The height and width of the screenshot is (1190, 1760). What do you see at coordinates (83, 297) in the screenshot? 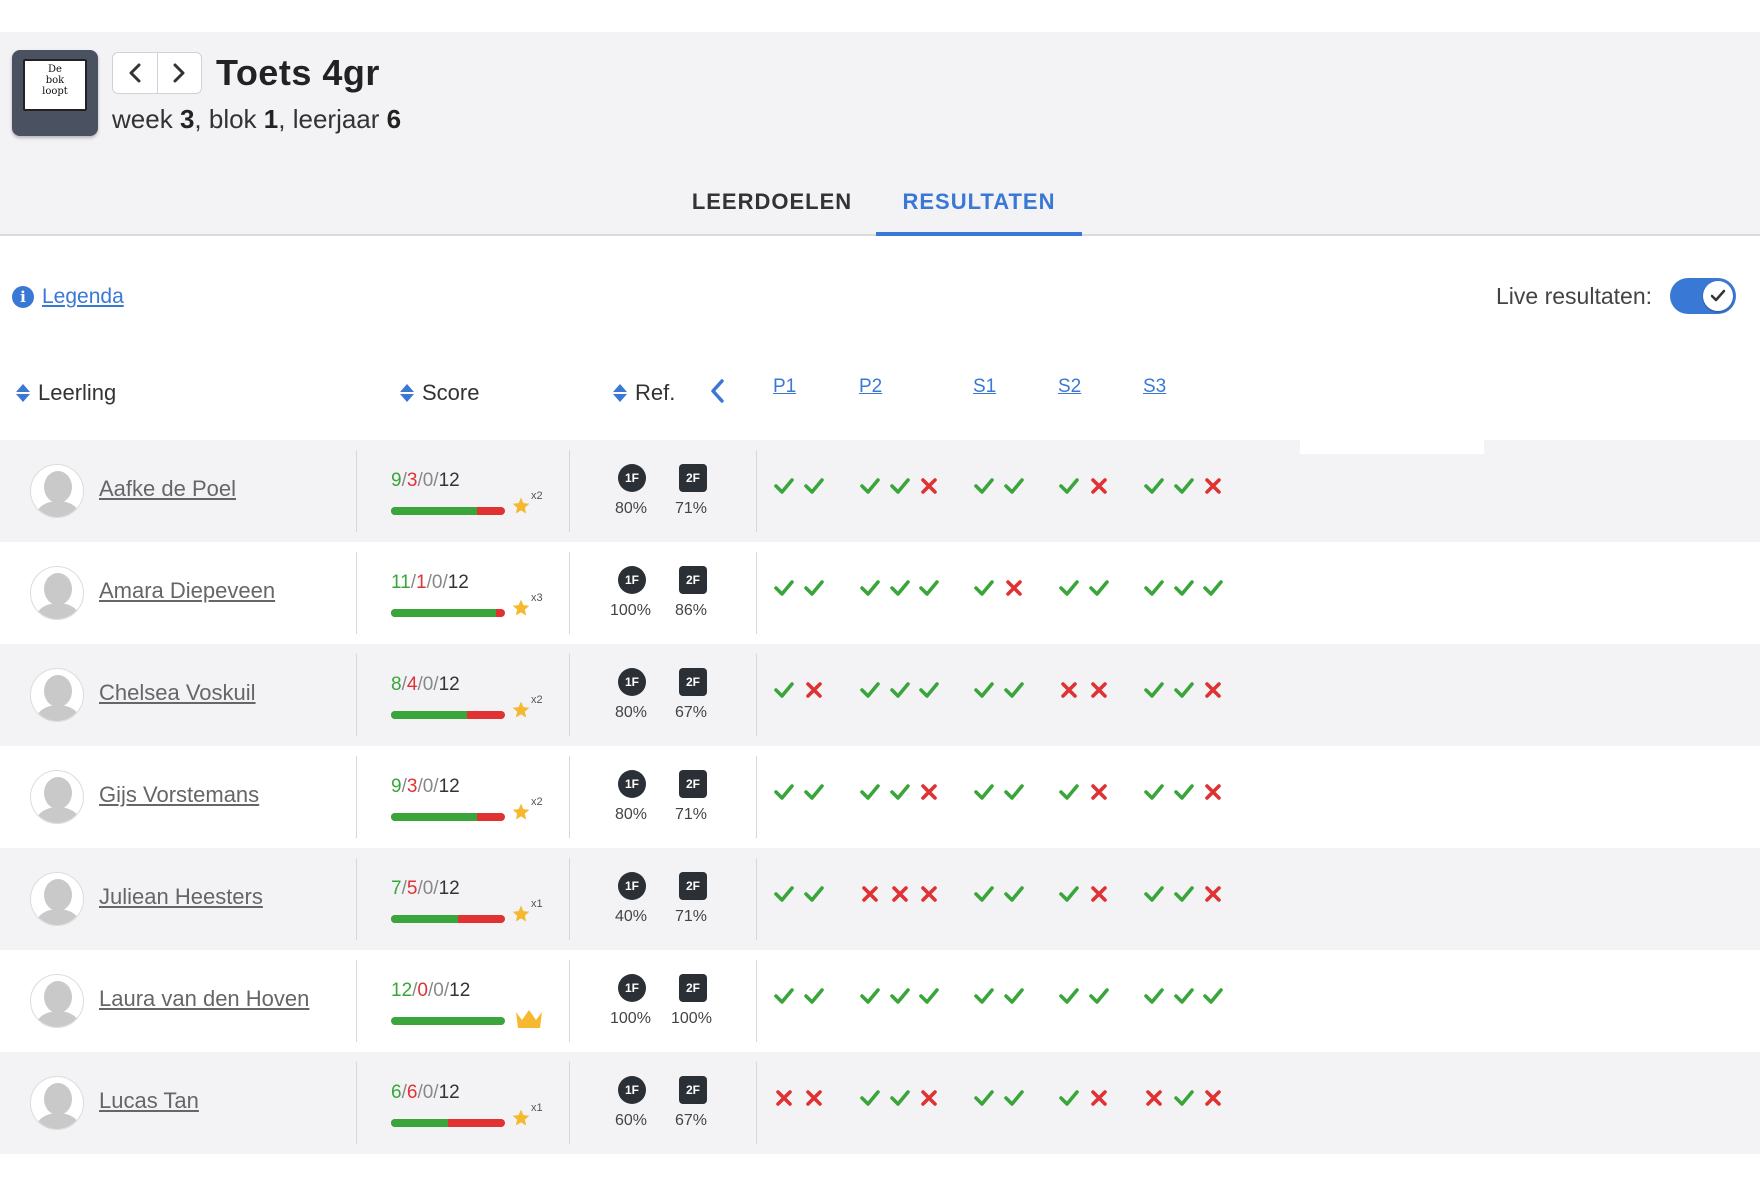
I see `legend-link: Legenda` at bounding box center [83, 297].